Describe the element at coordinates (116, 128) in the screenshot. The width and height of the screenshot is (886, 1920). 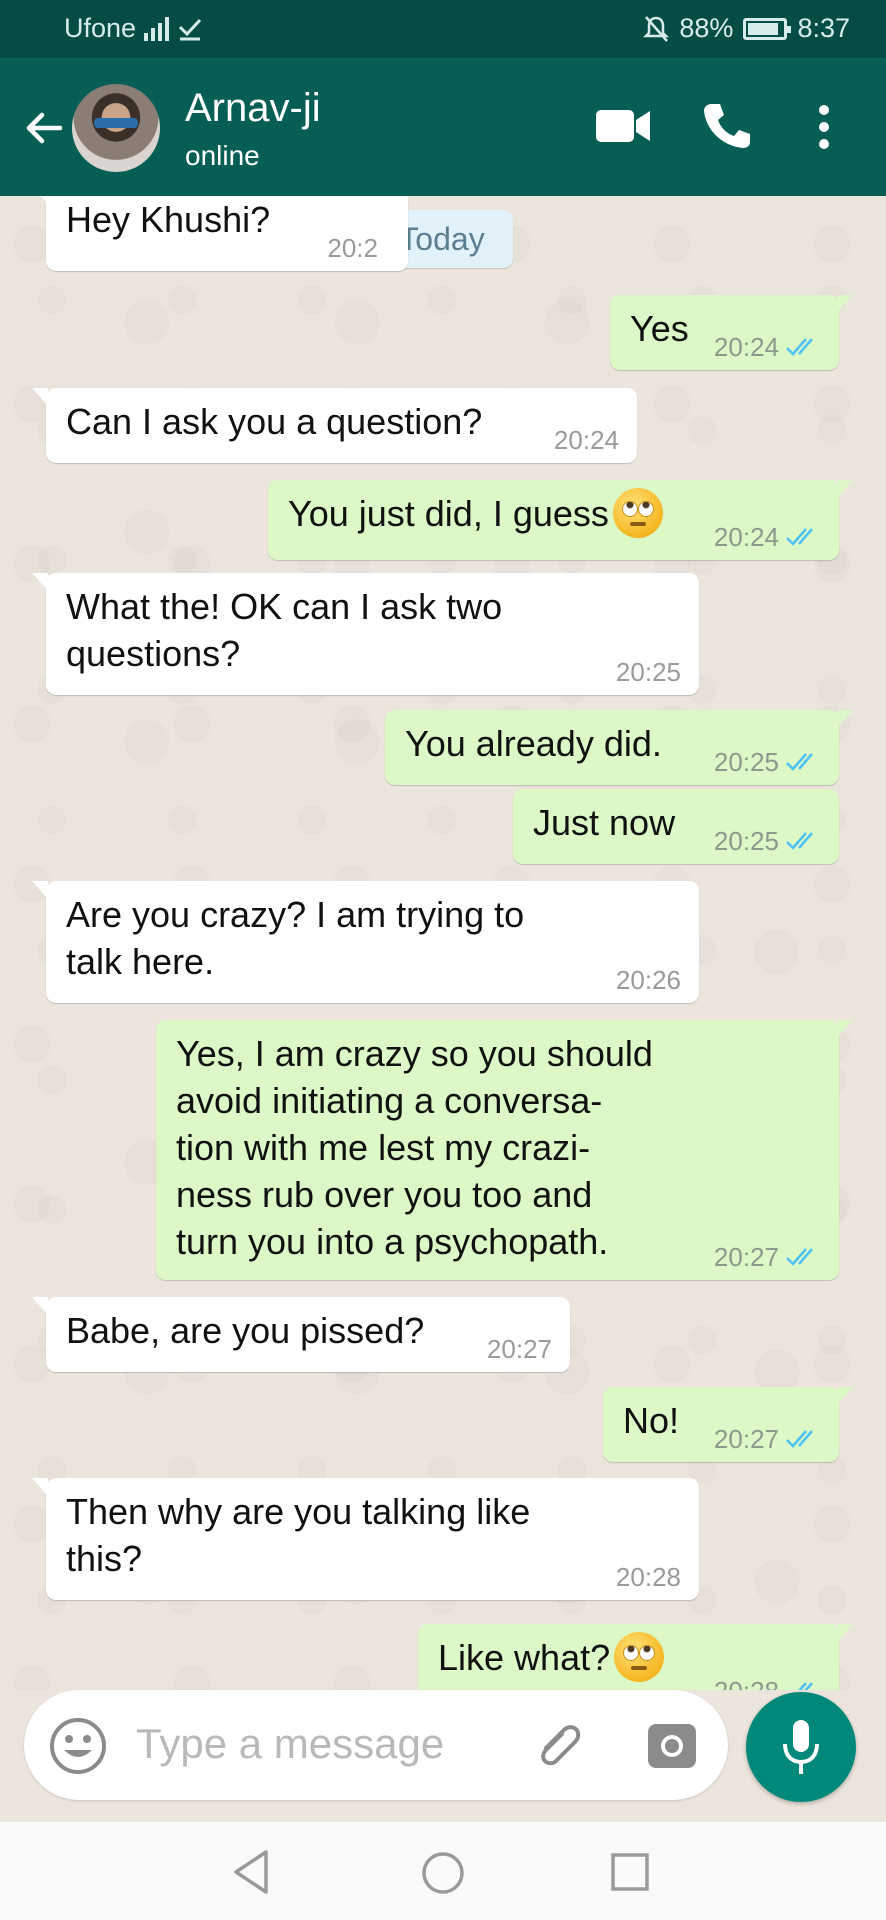
I see `contact-avatar` at that location.